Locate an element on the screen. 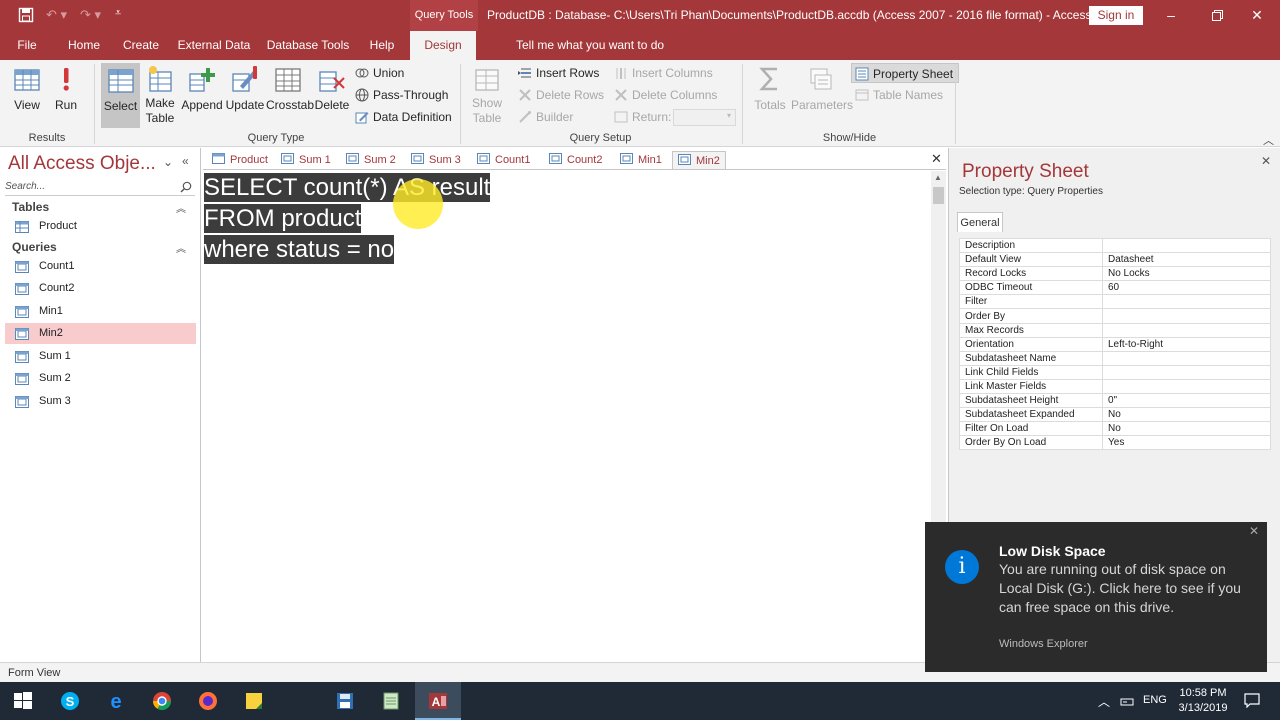 Image resolution: width=1280 pixels, height=720 pixels. nav-item-product: Product is located at coordinates (100, 226).